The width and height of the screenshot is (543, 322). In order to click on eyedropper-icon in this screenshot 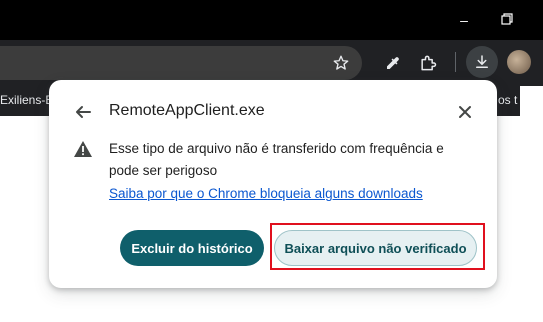, I will do `click(393, 65)`.